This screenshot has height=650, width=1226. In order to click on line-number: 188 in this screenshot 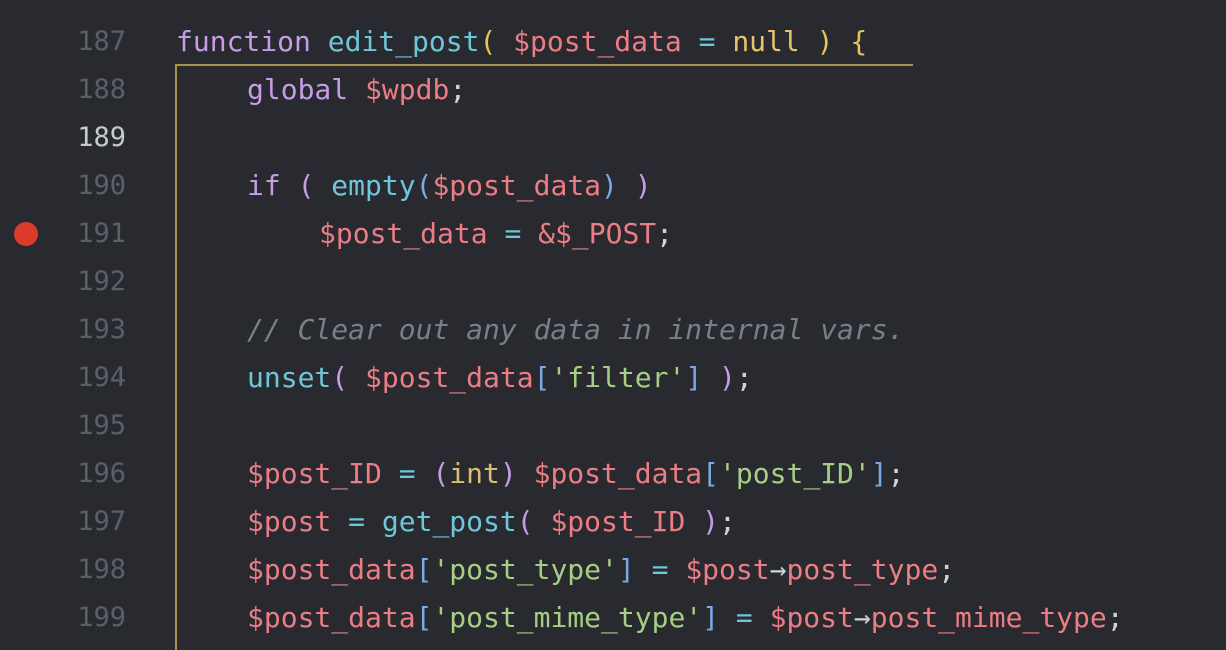, I will do `click(101, 89)`.